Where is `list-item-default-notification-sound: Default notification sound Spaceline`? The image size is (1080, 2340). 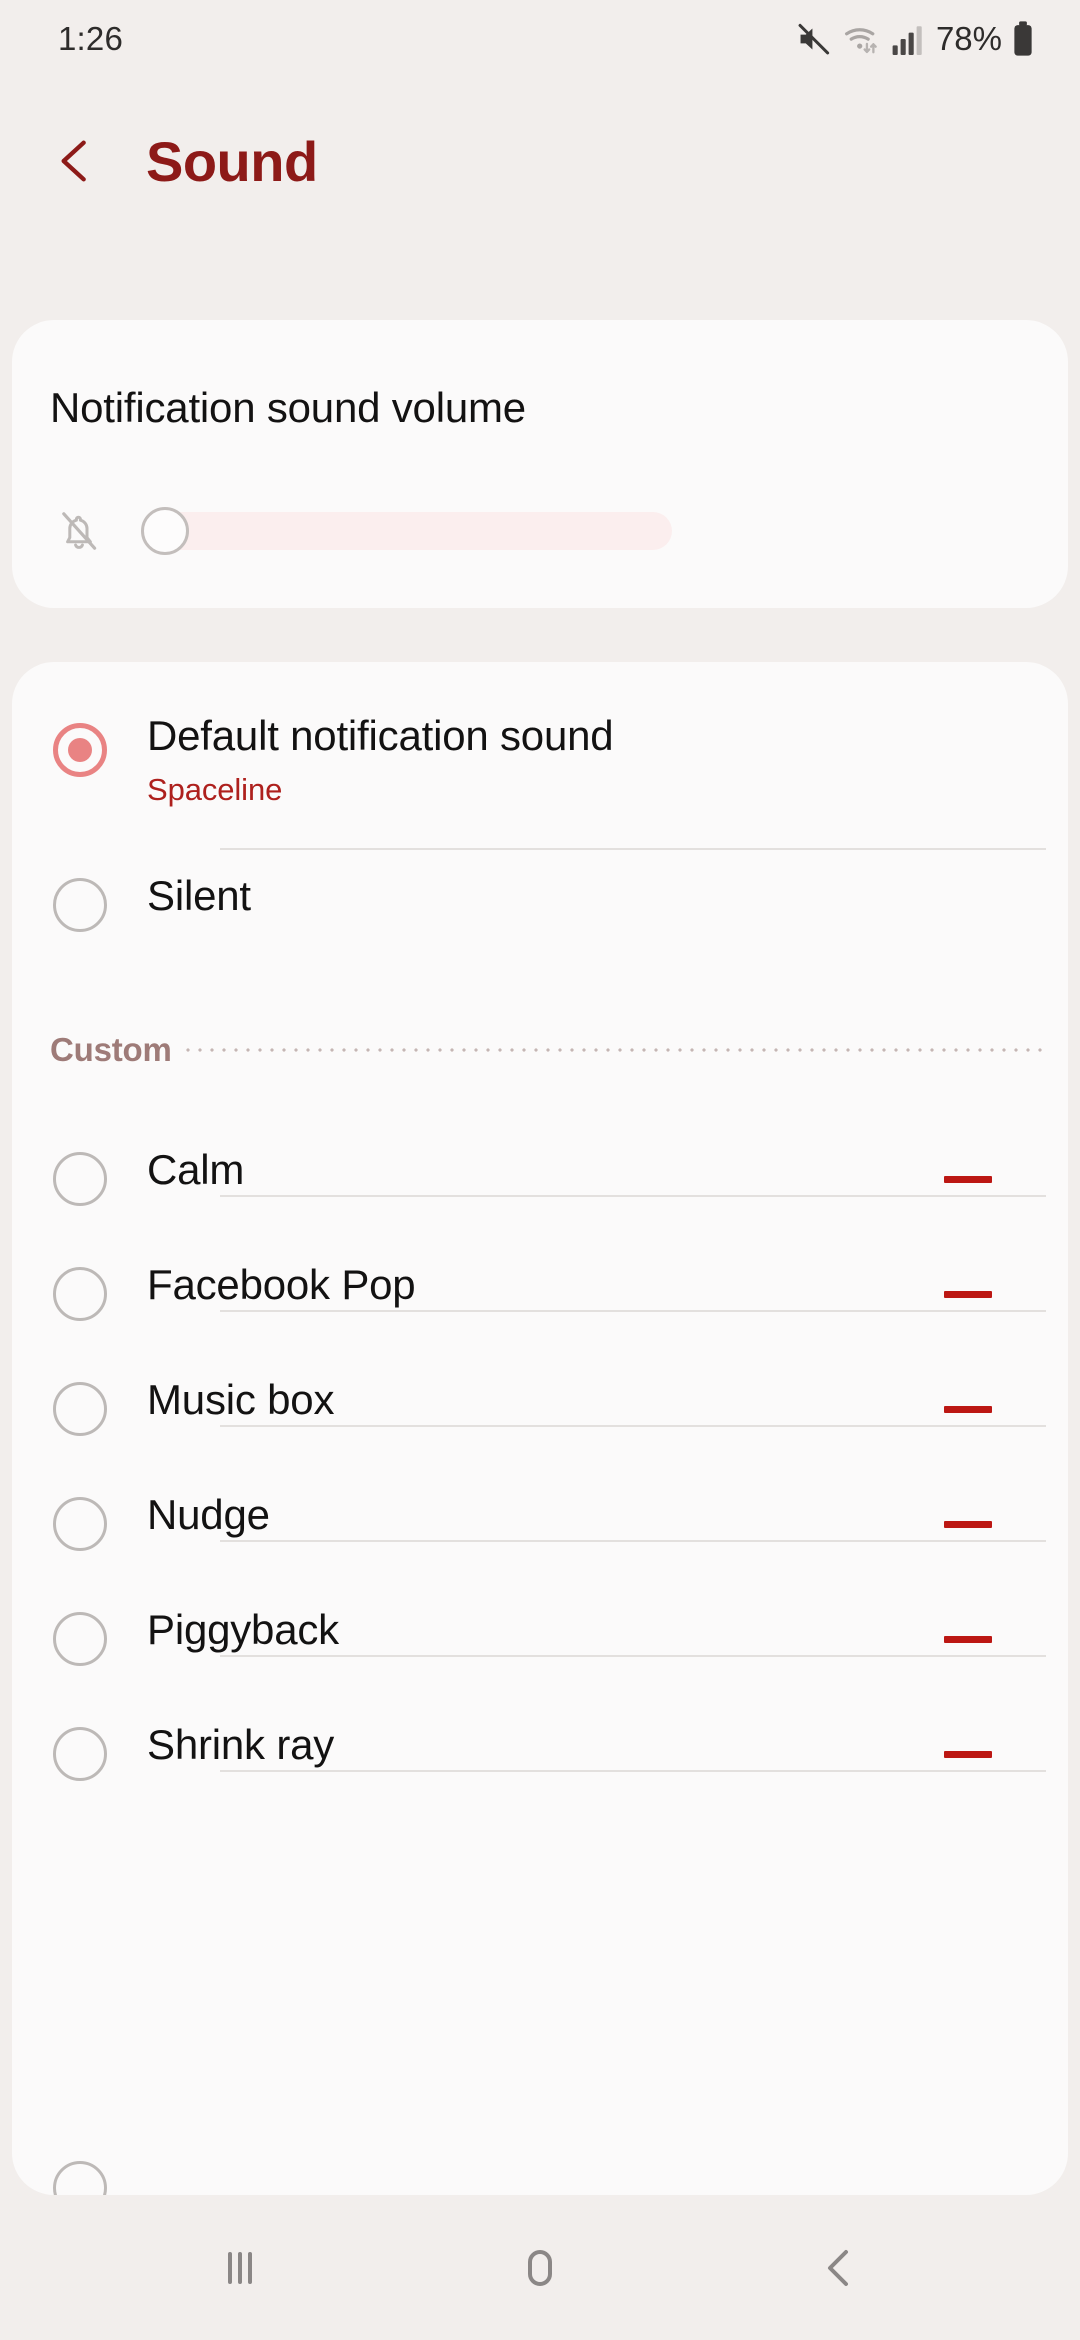 list-item-default-notification-sound: Default notification sound Spaceline is located at coordinates (540, 750).